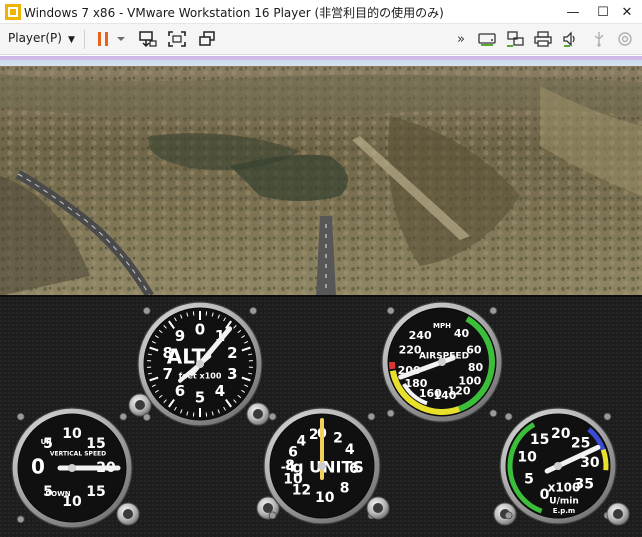 This screenshot has width=642, height=537. Describe the element at coordinates (78, 454) in the screenshot. I see `vertical-speed-label: VERTICAL SPEED` at that location.